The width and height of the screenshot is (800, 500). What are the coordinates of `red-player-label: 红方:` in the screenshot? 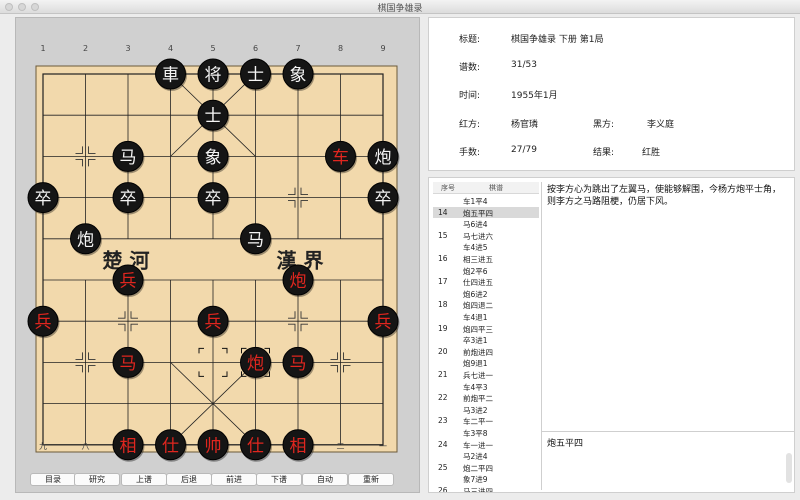 It's located at (470, 125).